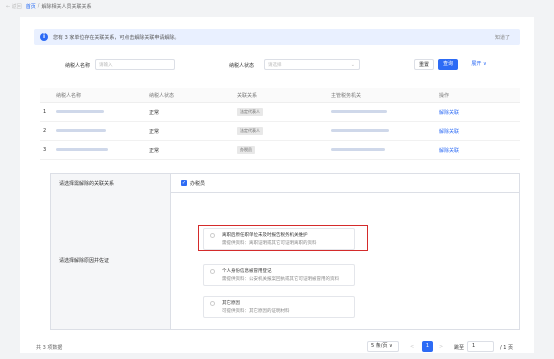  Describe the element at coordinates (280, 95) in the screenshot. I see `table-header: 纳税人名称 纳税人状态 关联关系 主管税务机关 操作` at that location.